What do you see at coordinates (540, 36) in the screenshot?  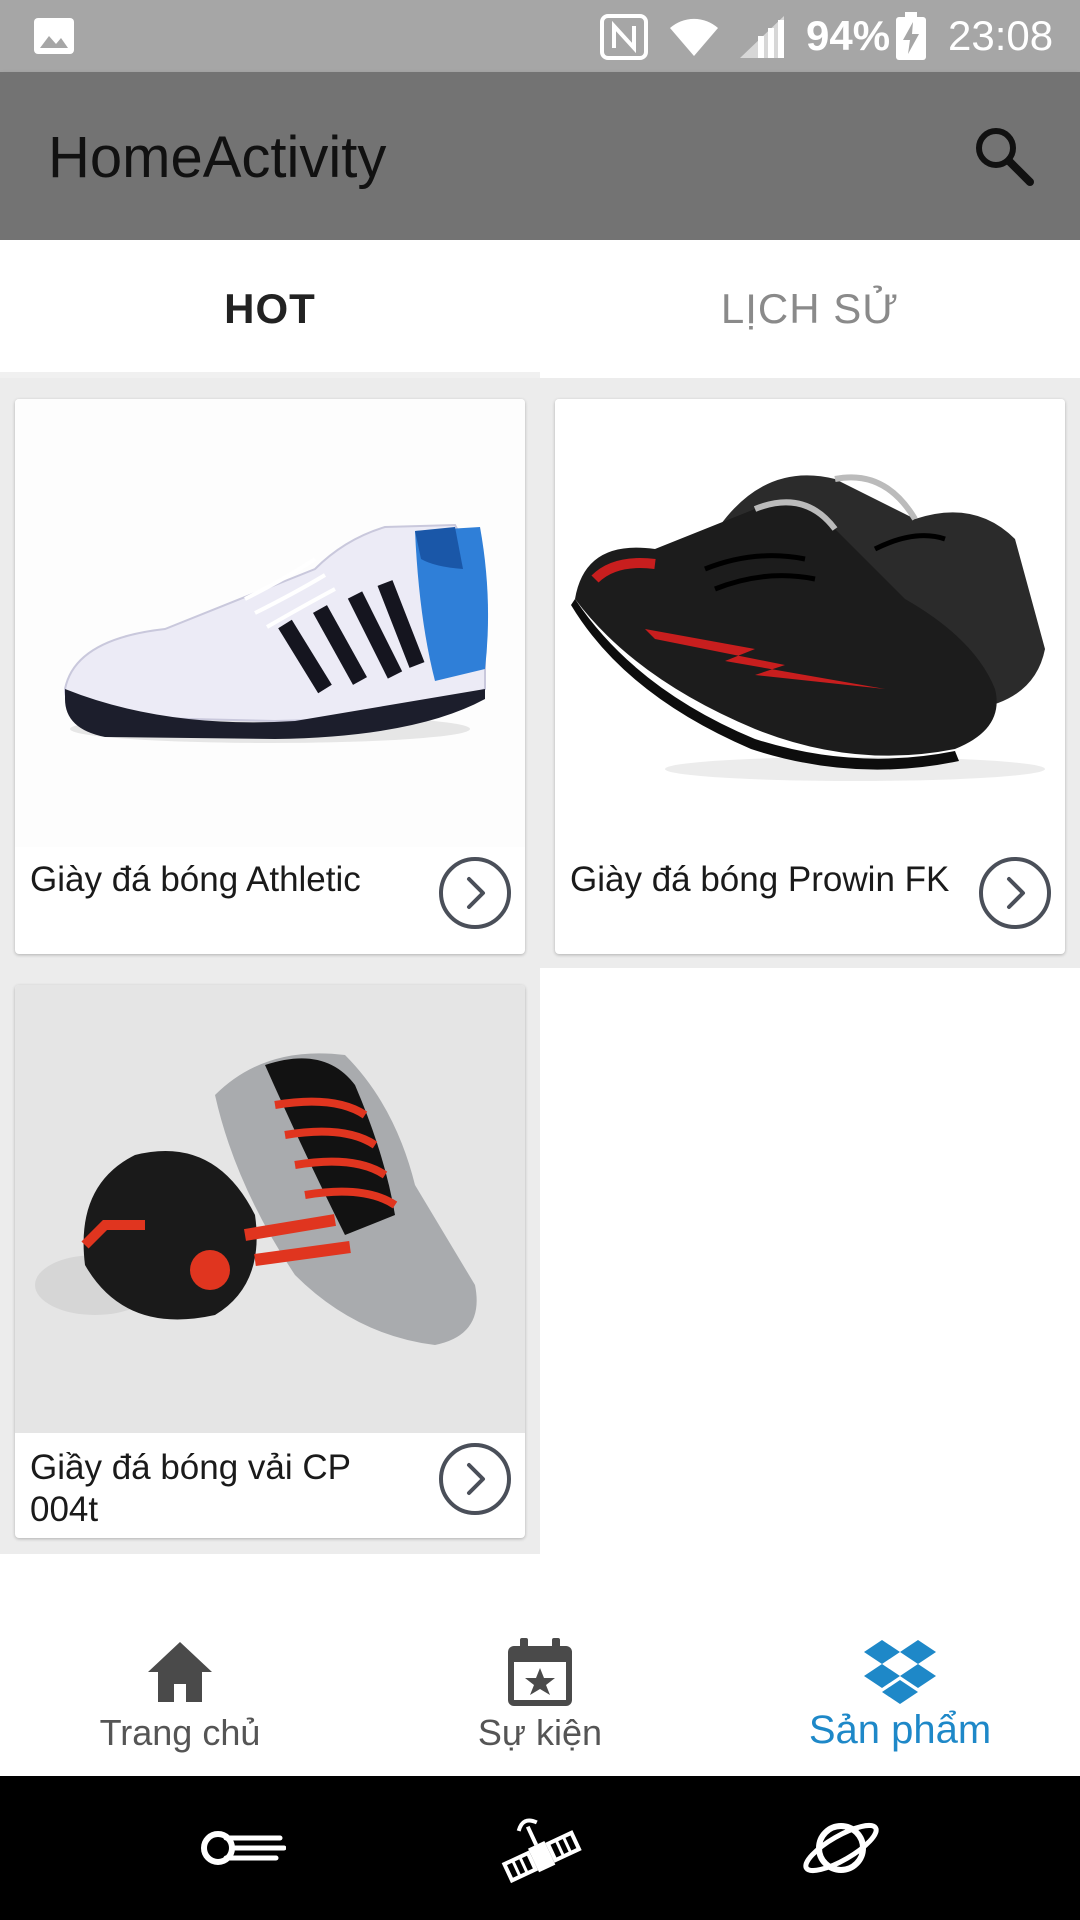 I see `status-bar: 94% 23:08` at bounding box center [540, 36].